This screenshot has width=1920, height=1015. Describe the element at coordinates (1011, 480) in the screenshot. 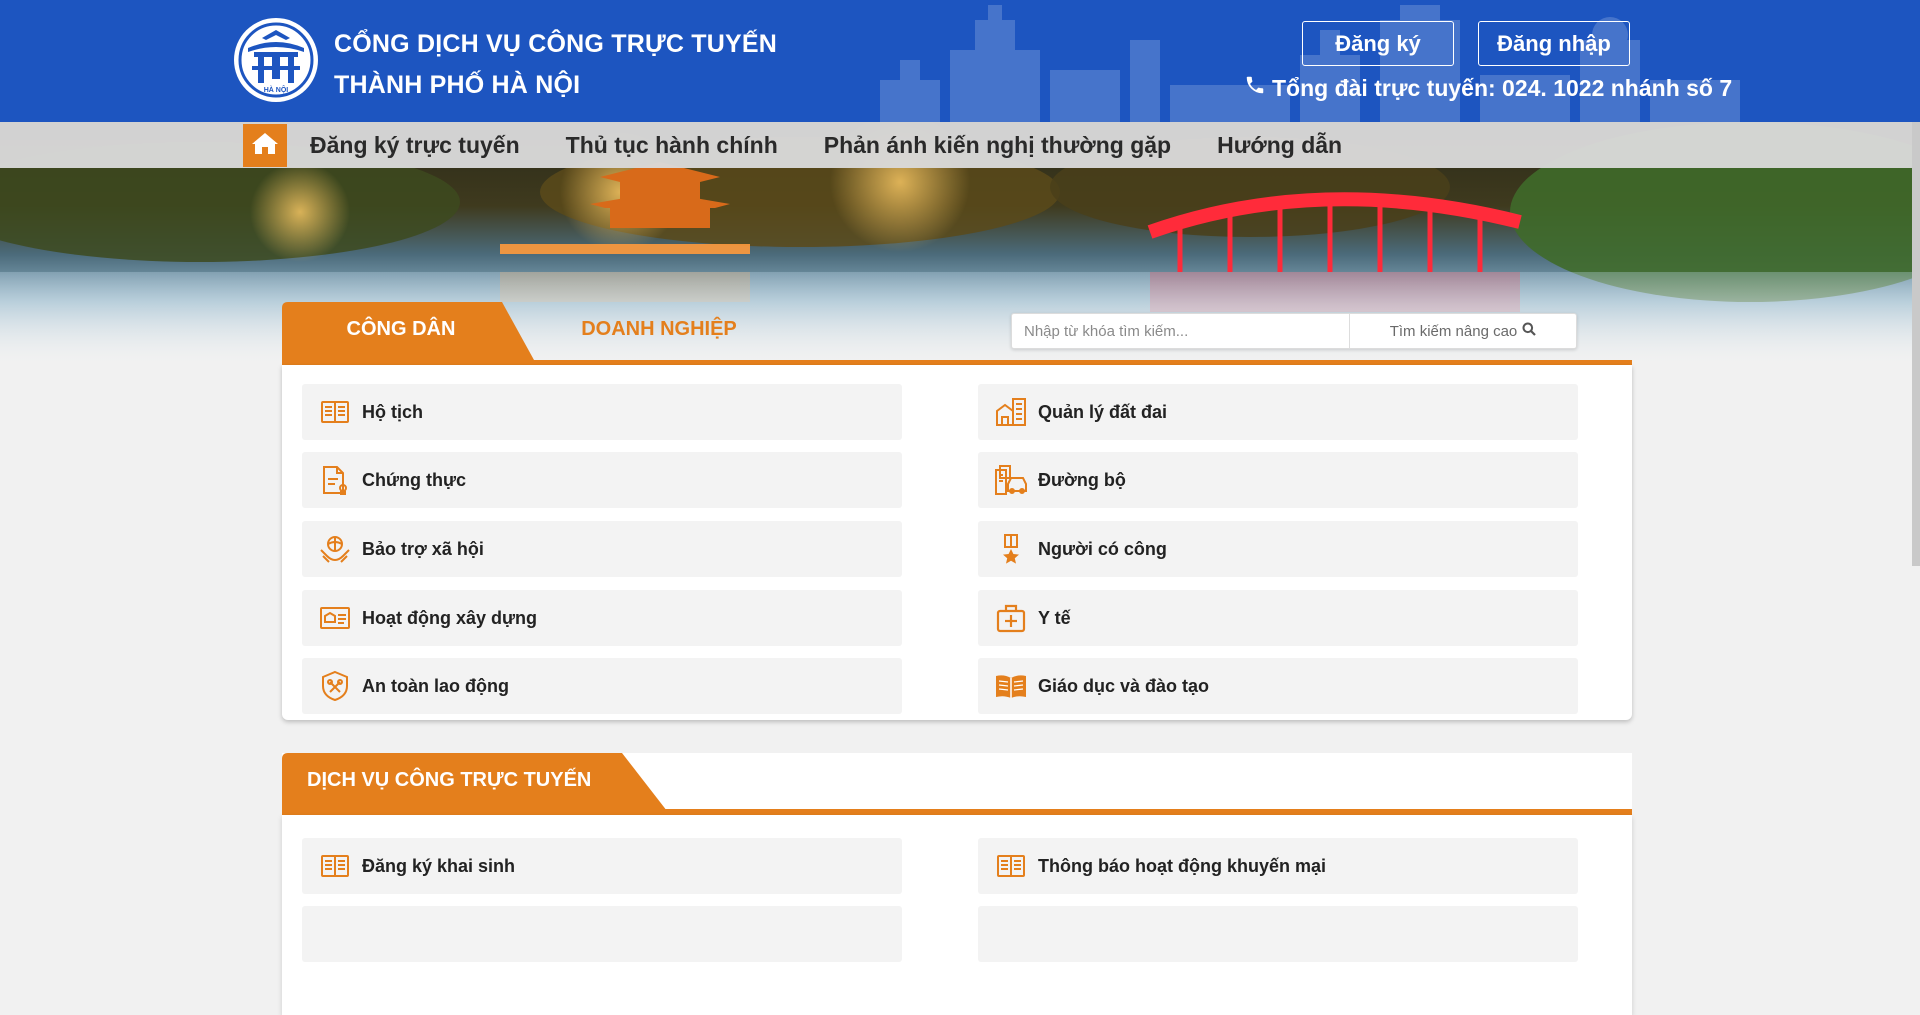

I see `car-building-icon` at that location.